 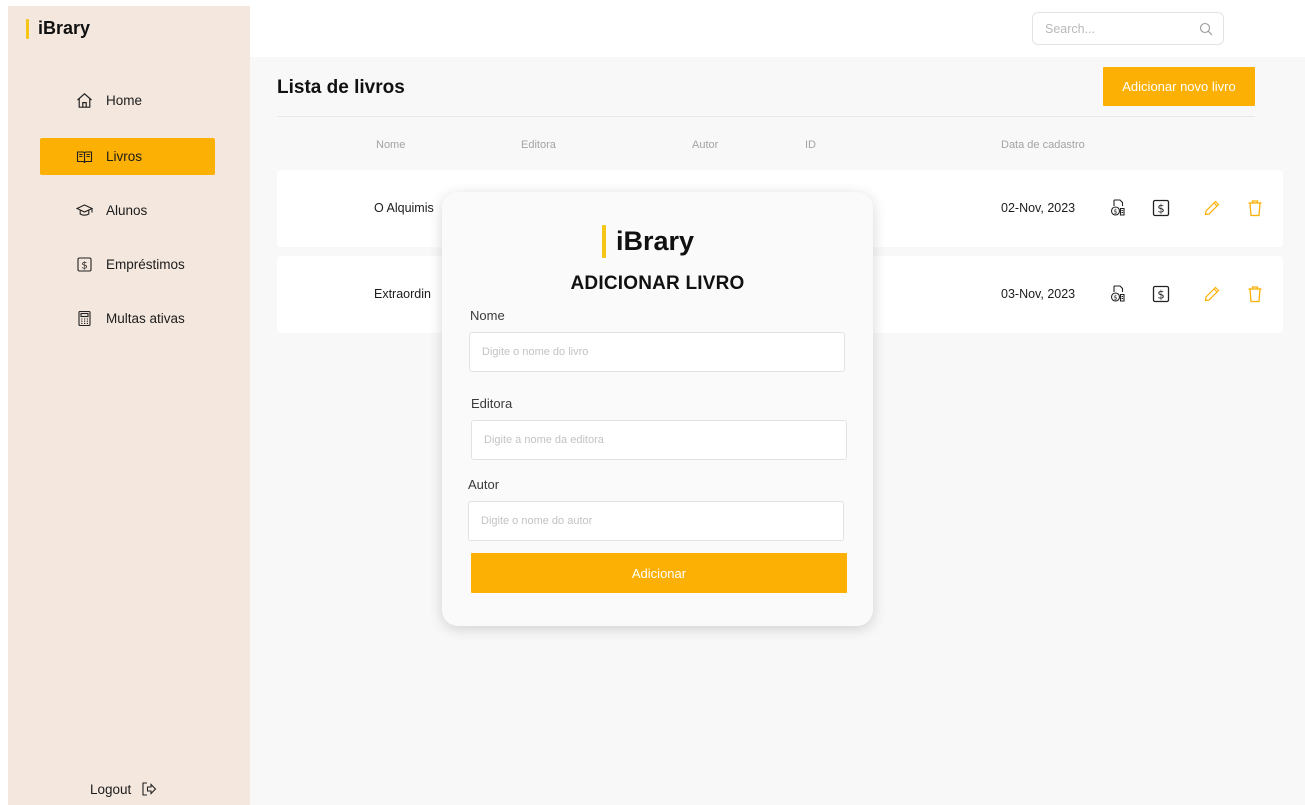 I want to click on sidebar-item-label: Alunos, so click(x=127, y=210).